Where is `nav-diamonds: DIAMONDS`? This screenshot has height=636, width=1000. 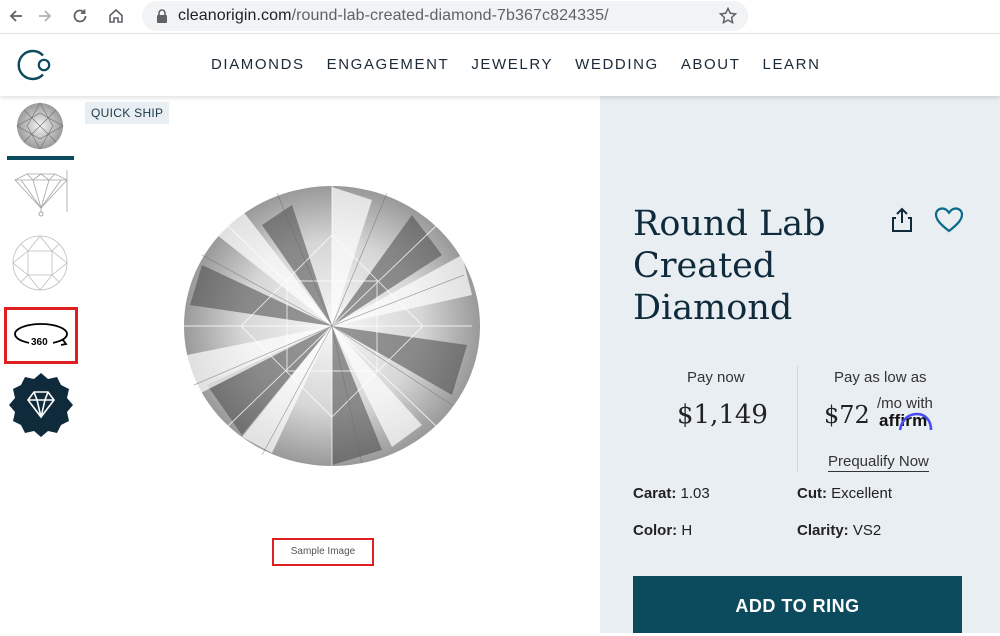
nav-diamonds: DIAMONDS is located at coordinates (258, 64).